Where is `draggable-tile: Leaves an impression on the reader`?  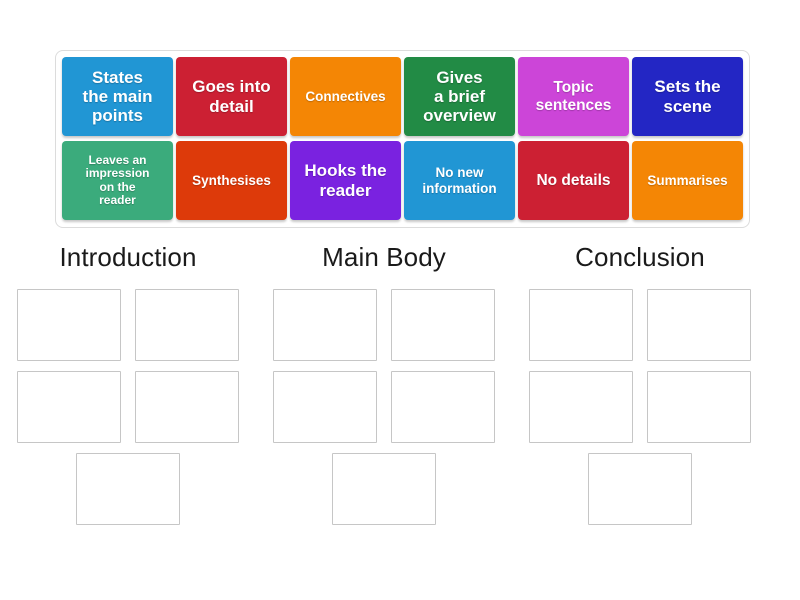
draggable-tile: Leaves an impression on the reader is located at coordinates (117, 180).